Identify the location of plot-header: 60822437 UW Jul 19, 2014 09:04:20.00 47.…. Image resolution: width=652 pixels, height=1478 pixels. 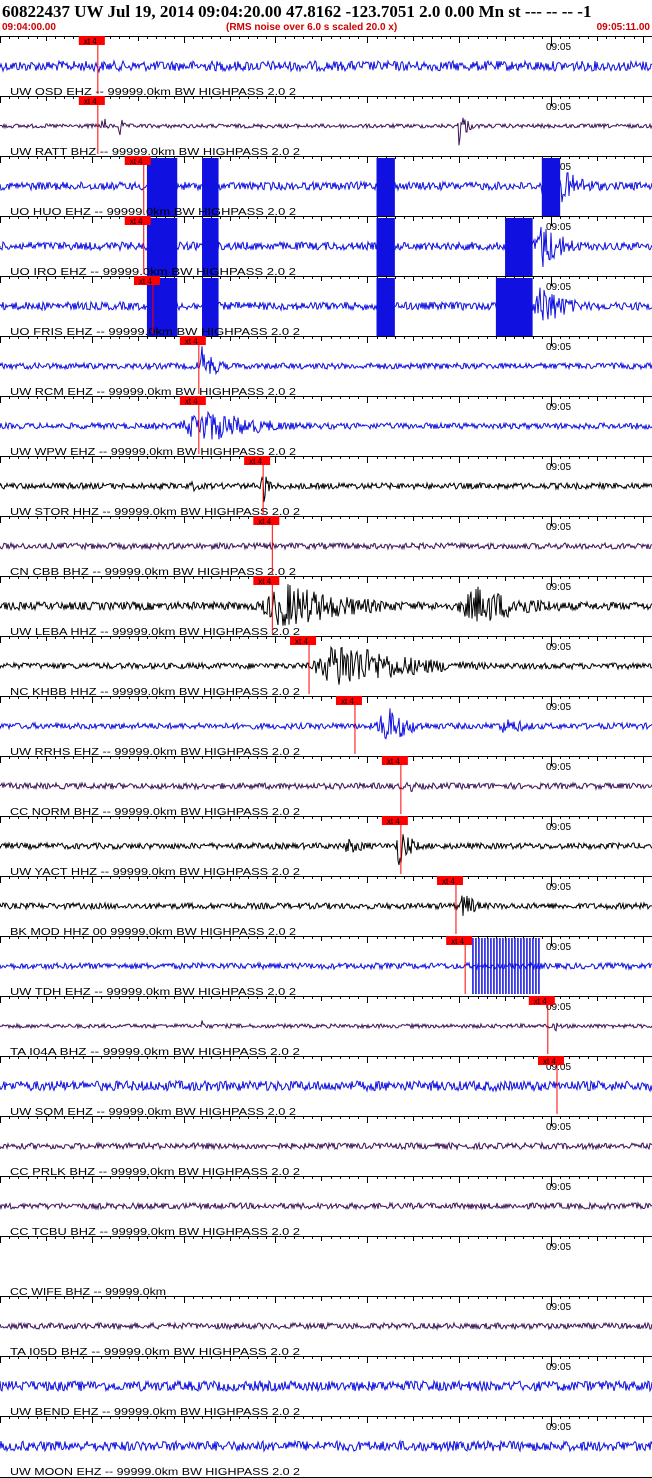
(326, 18).